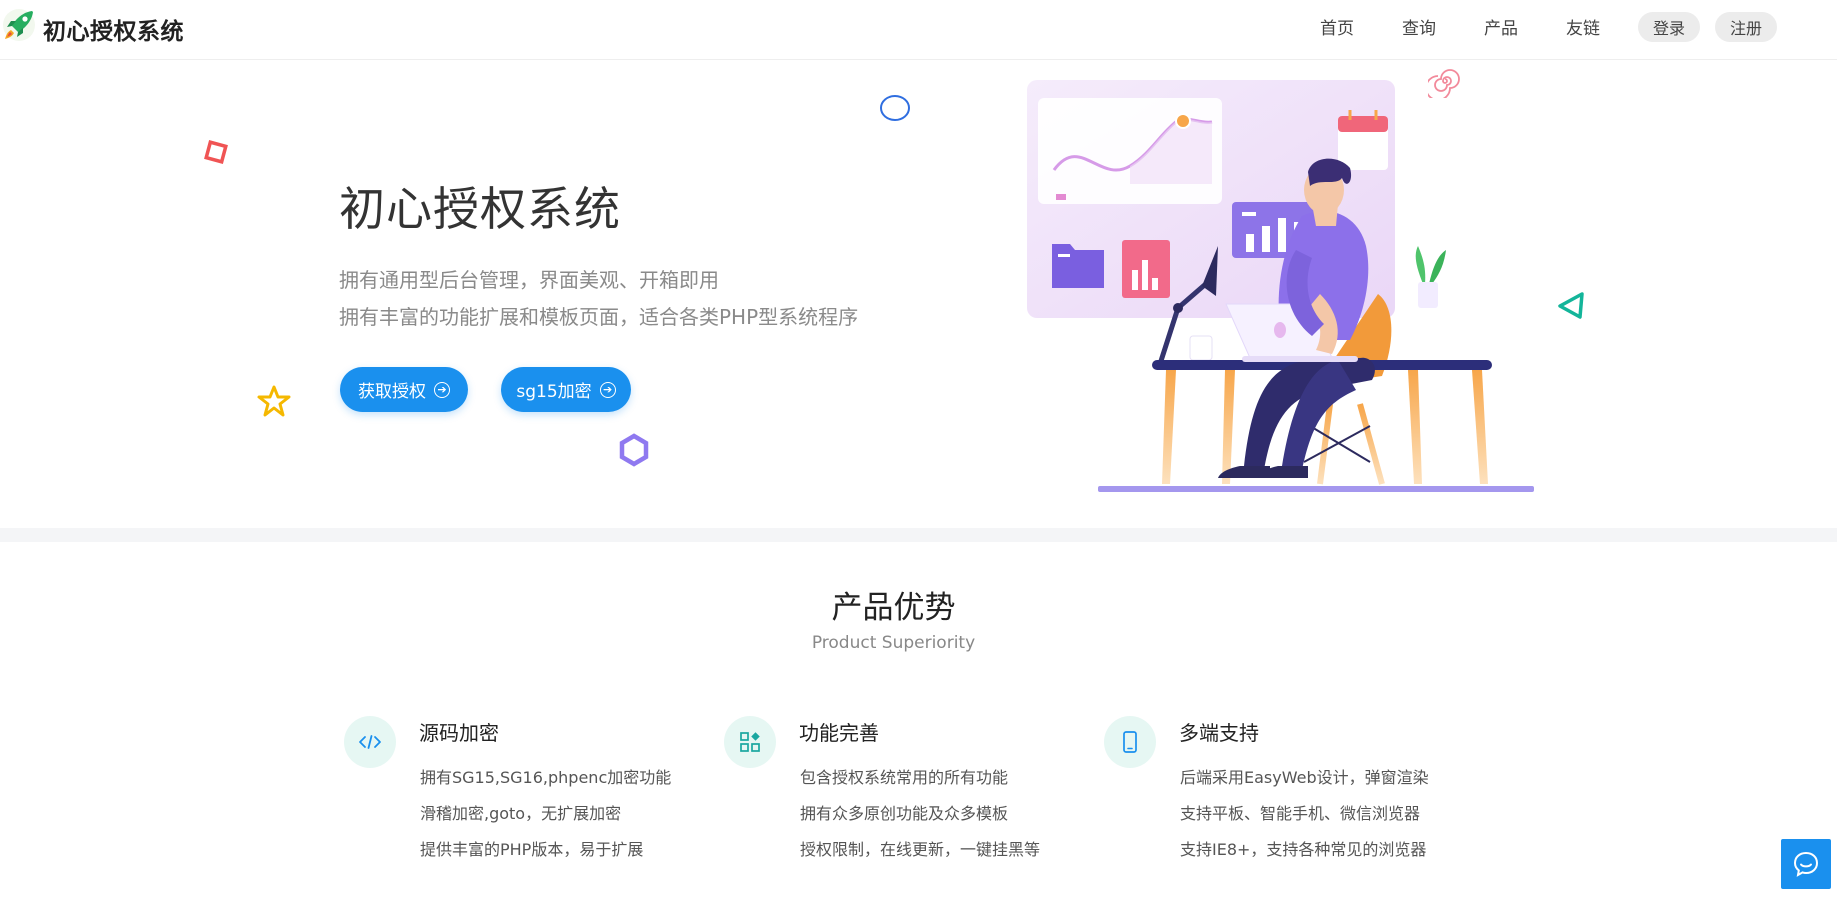  What do you see at coordinates (459, 733) in the screenshot?
I see `feature-1-title: 源码加密` at bounding box center [459, 733].